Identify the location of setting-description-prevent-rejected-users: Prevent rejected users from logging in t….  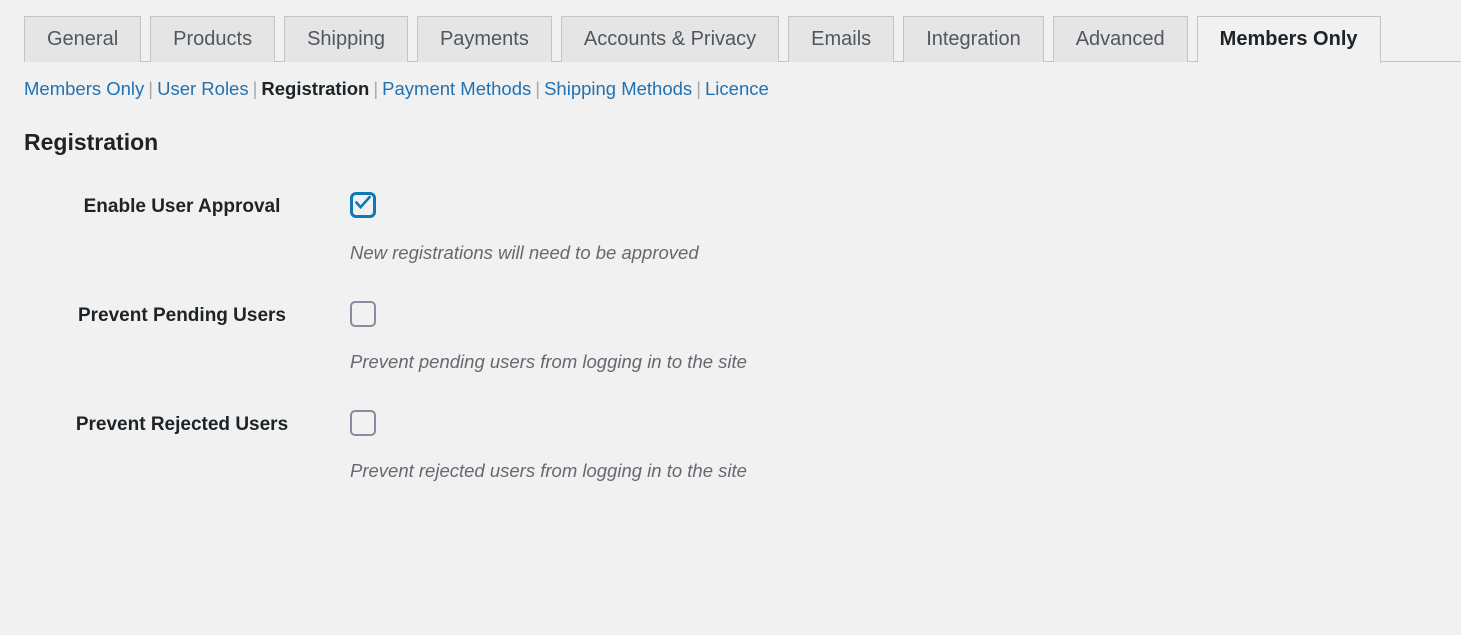
(548, 470).